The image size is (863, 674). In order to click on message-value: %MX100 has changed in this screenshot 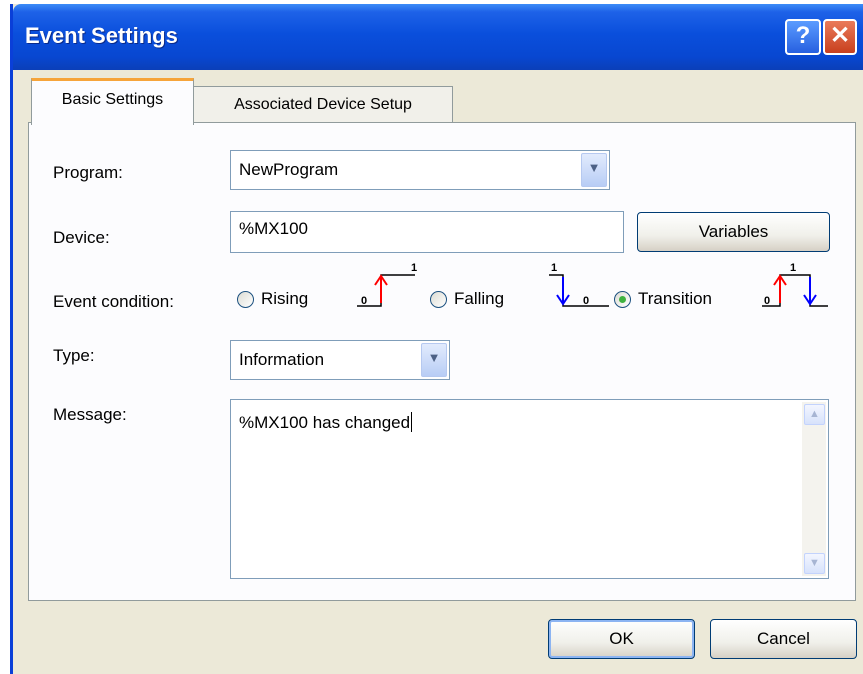, I will do `click(326, 422)`.